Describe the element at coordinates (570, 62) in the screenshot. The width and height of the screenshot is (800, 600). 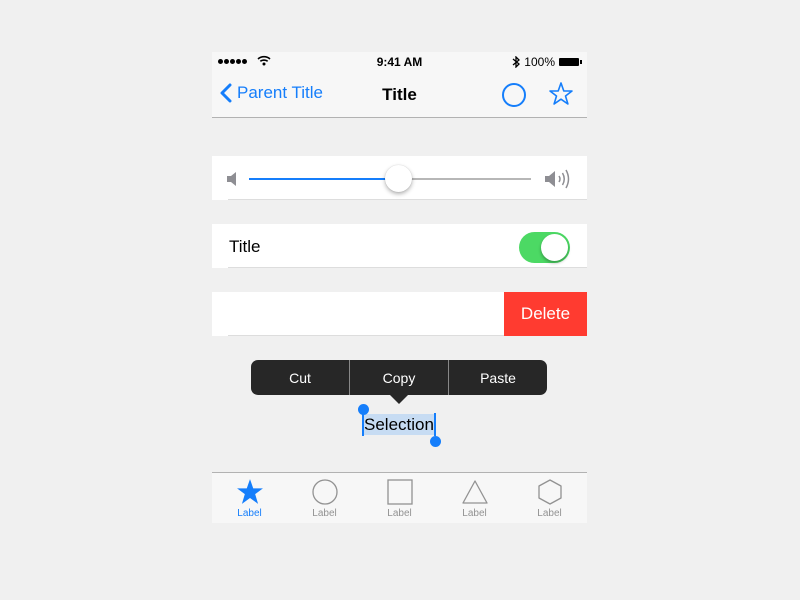
I see `battery-icon` at that location.